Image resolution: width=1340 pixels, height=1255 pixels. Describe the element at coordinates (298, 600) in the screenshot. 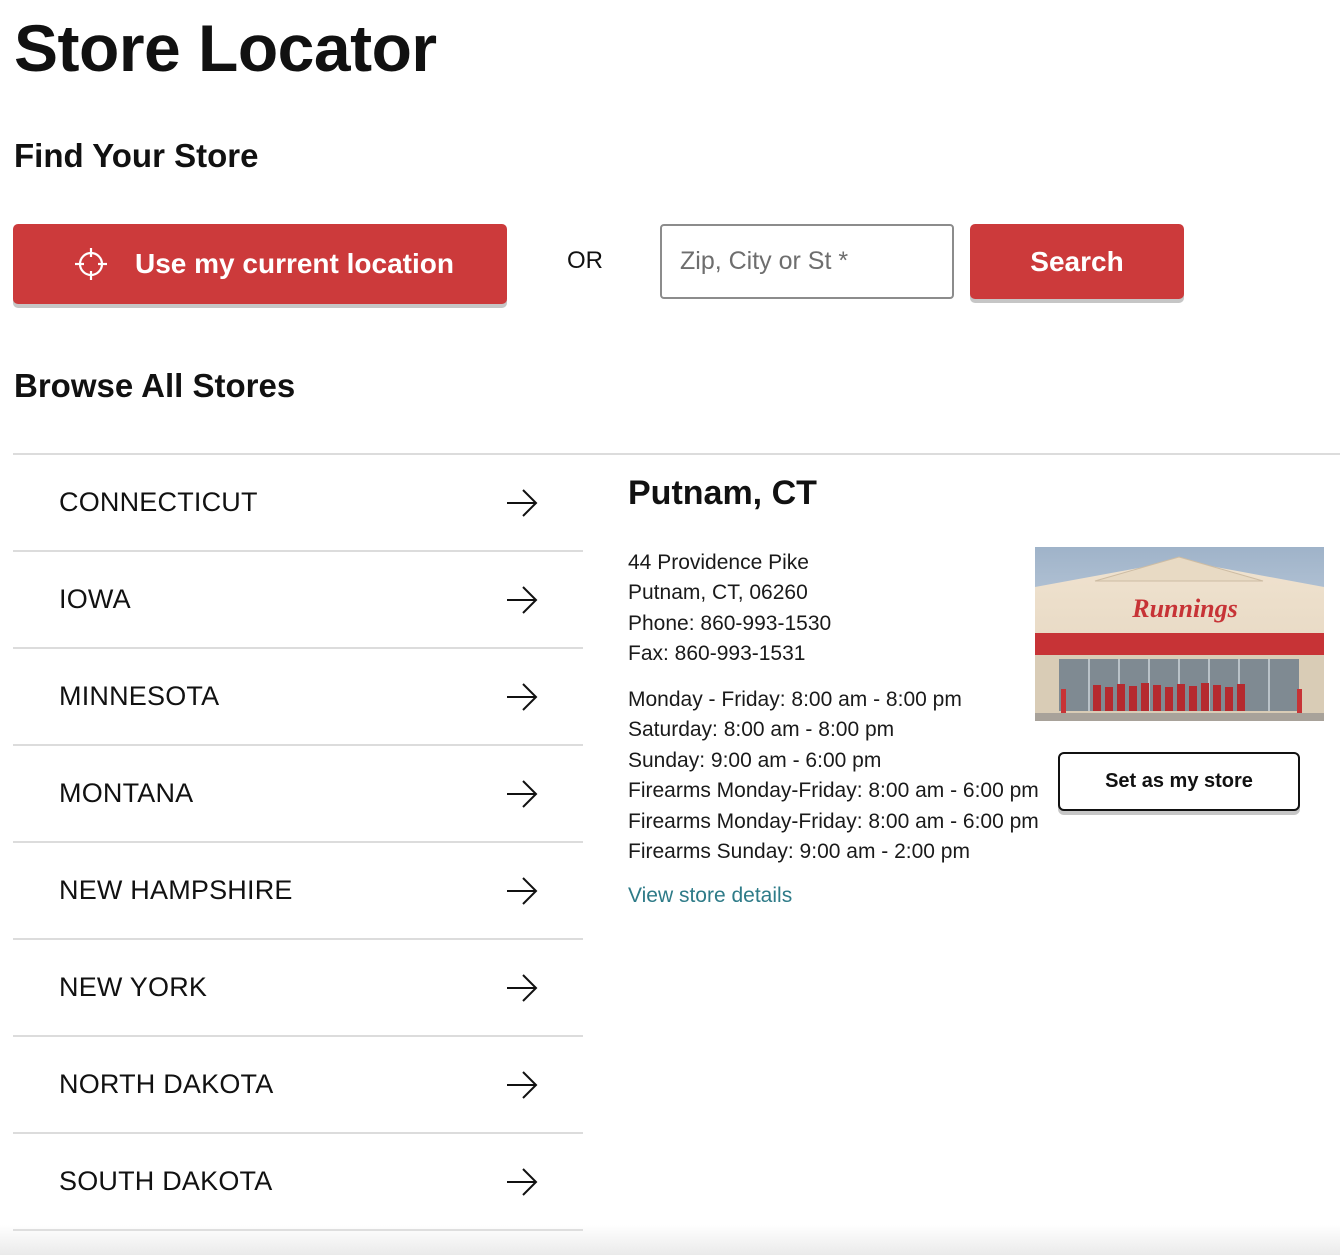

I see `state-item-iowa: IOWA` at that location.